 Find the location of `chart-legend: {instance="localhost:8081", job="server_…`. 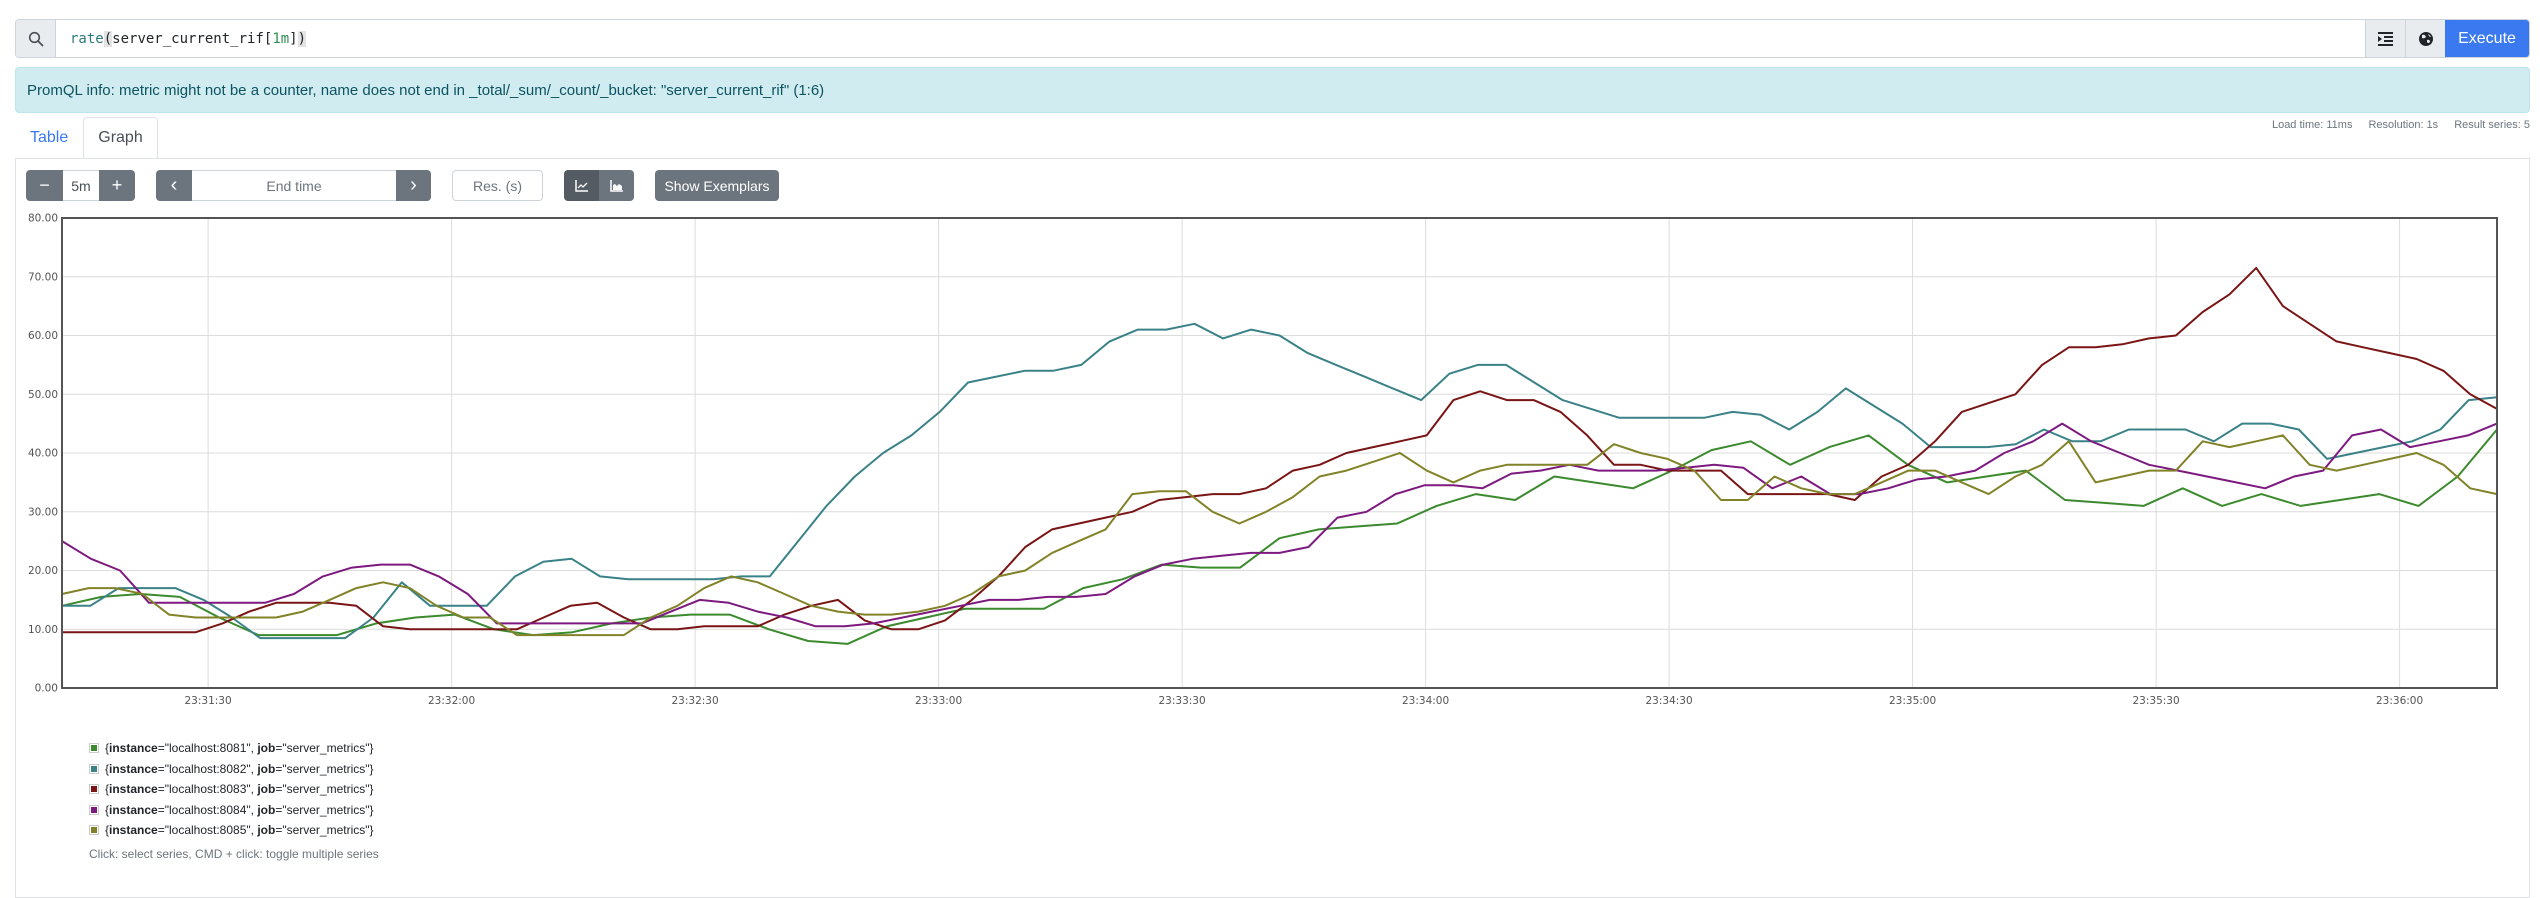

chart-legend: {instance="localhost:8081", job="server_… is located at coordinates (234, 799).